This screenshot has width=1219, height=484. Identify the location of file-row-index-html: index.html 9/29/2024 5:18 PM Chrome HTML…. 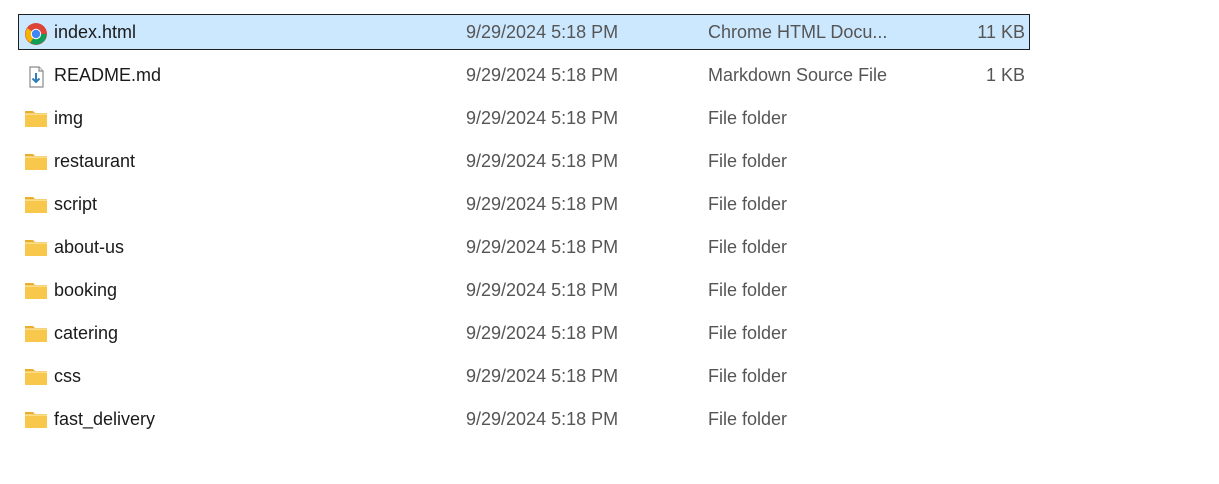
(524, 32).